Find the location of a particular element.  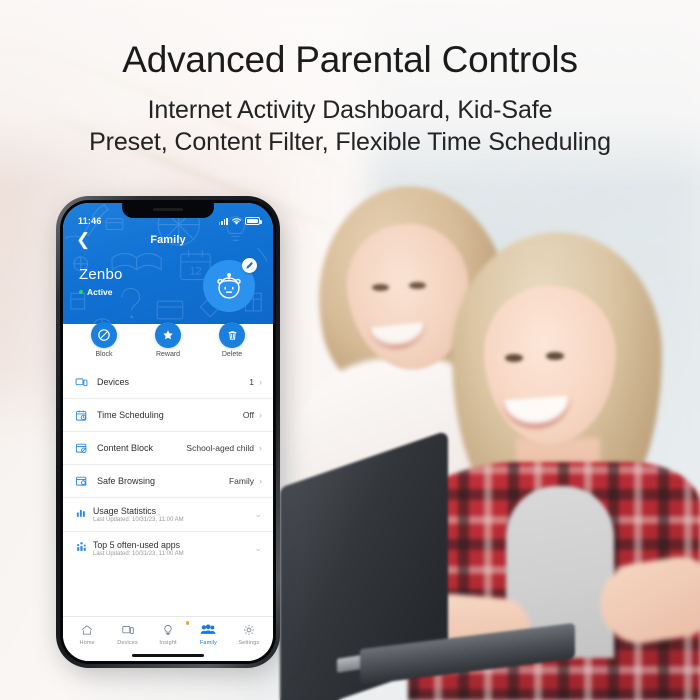

settings-row-devices: Devices 1 › is located at coordinates (168, 381).